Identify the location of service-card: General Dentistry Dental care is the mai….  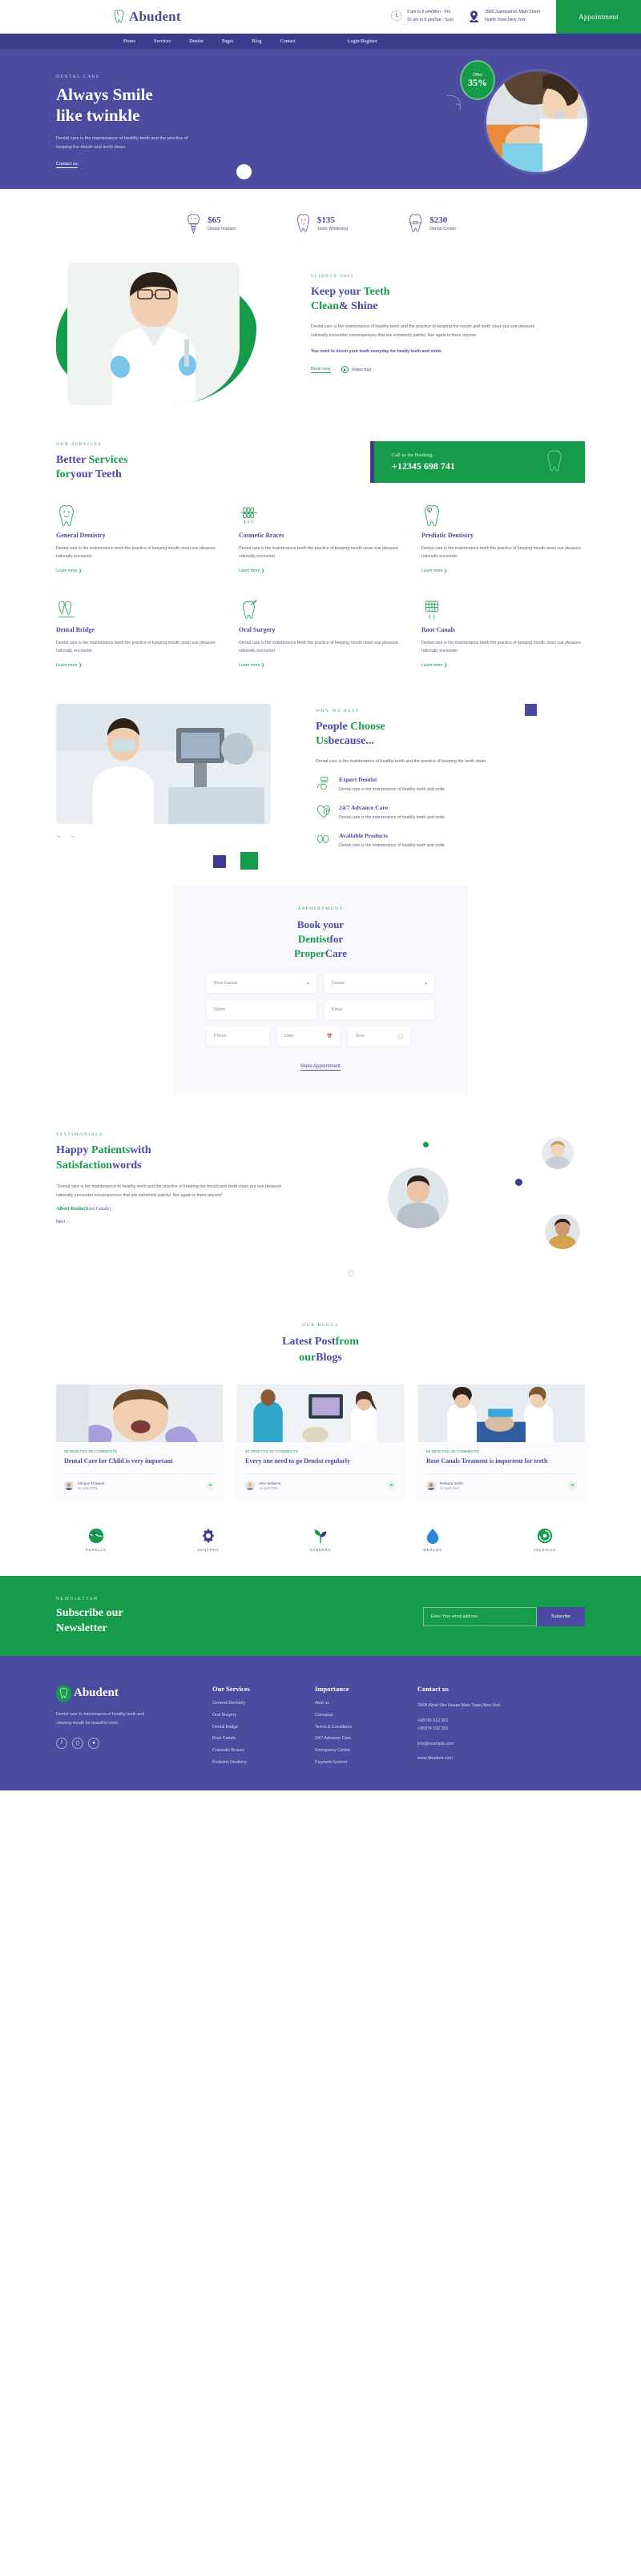
(138, 540).